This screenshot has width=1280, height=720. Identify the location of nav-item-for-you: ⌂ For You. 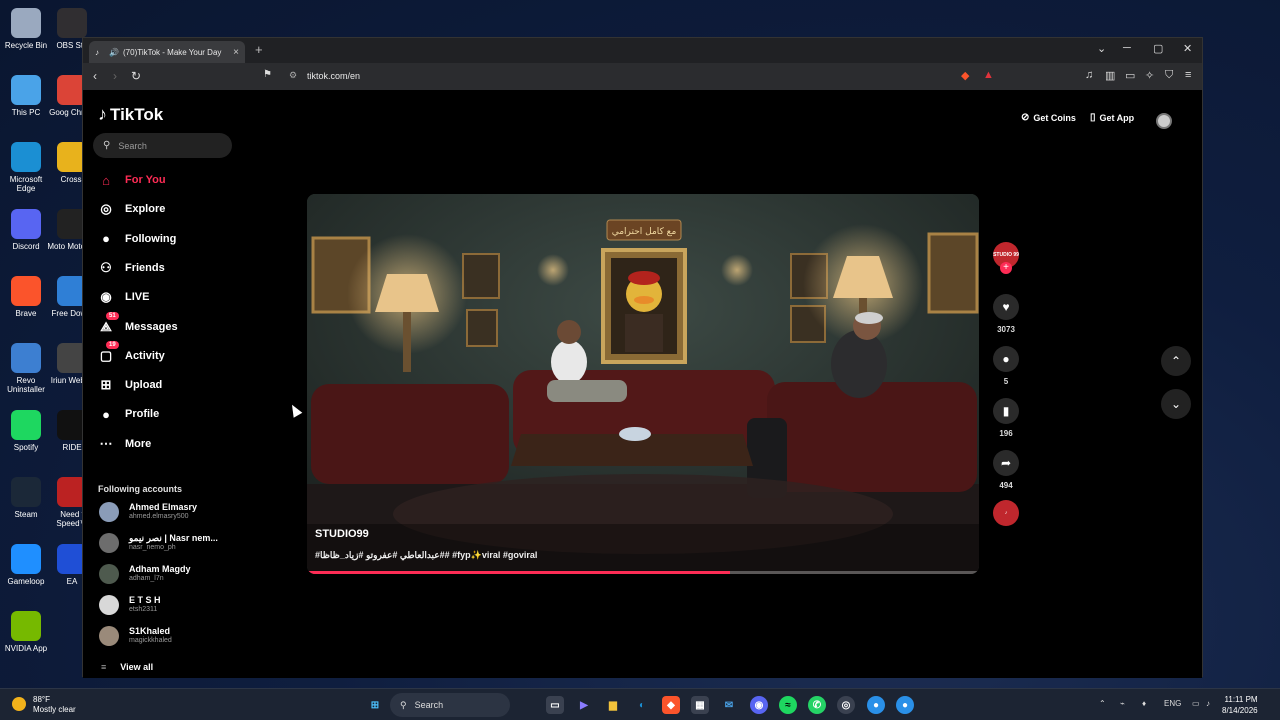
(167, 180).